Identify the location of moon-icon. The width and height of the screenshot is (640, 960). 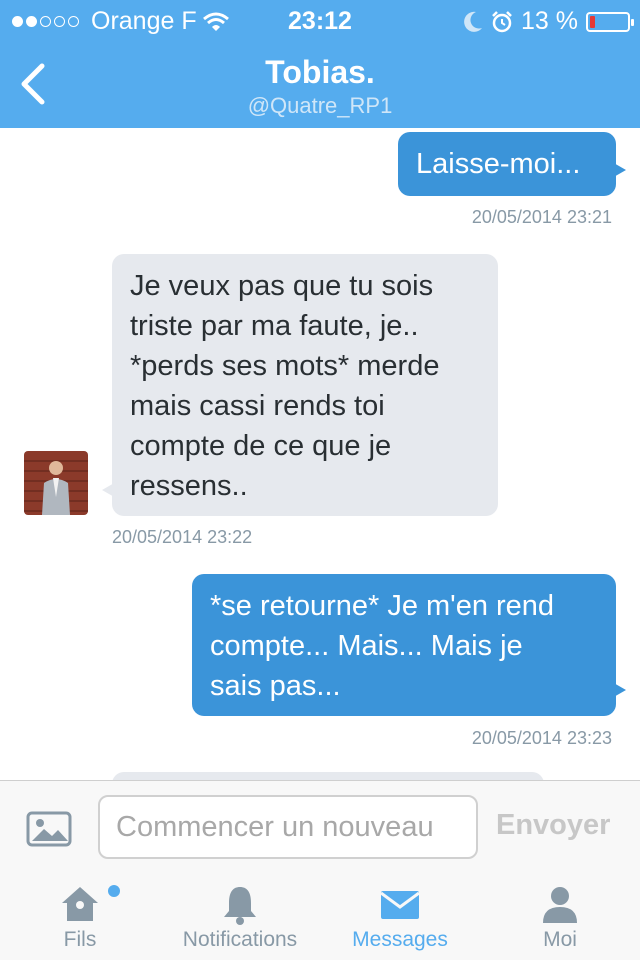
(473, 21).